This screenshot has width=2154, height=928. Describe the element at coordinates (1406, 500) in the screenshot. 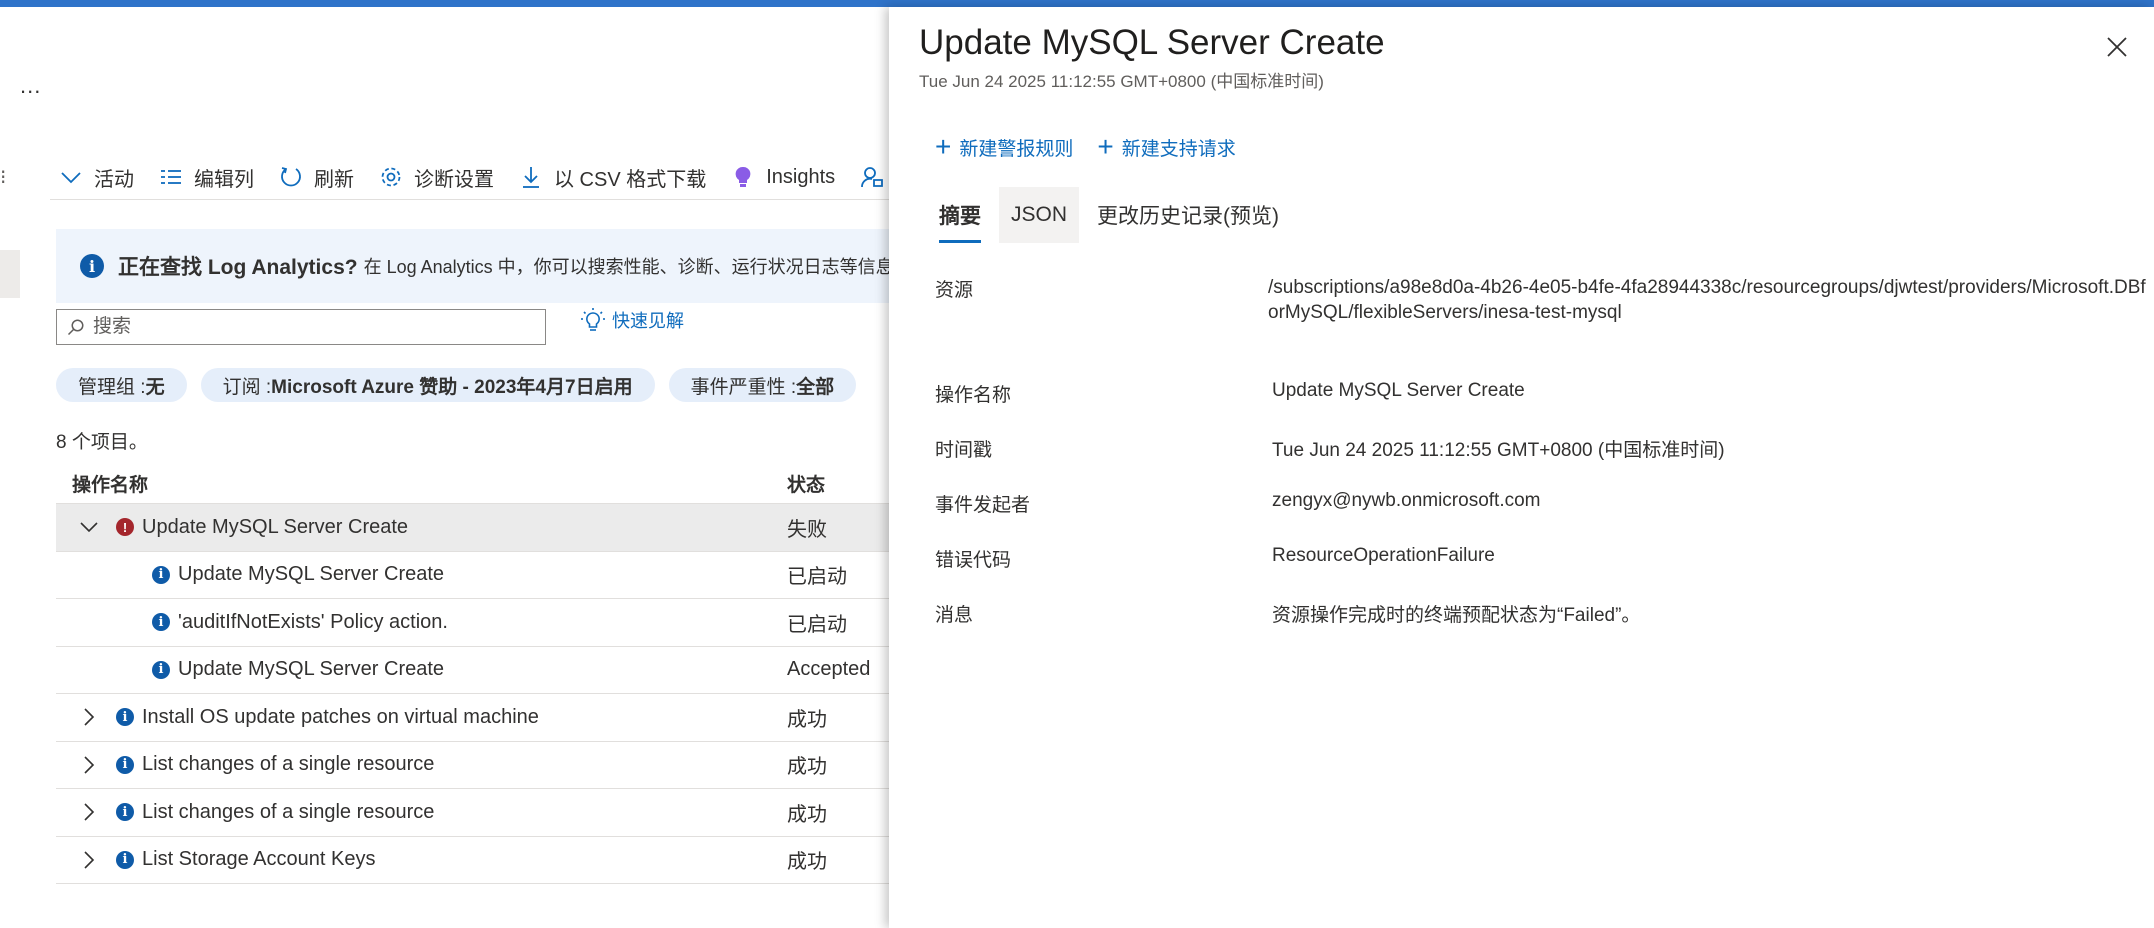

I see `detail-value: zengyx@nywb.onmicrosoft.com` at that location.